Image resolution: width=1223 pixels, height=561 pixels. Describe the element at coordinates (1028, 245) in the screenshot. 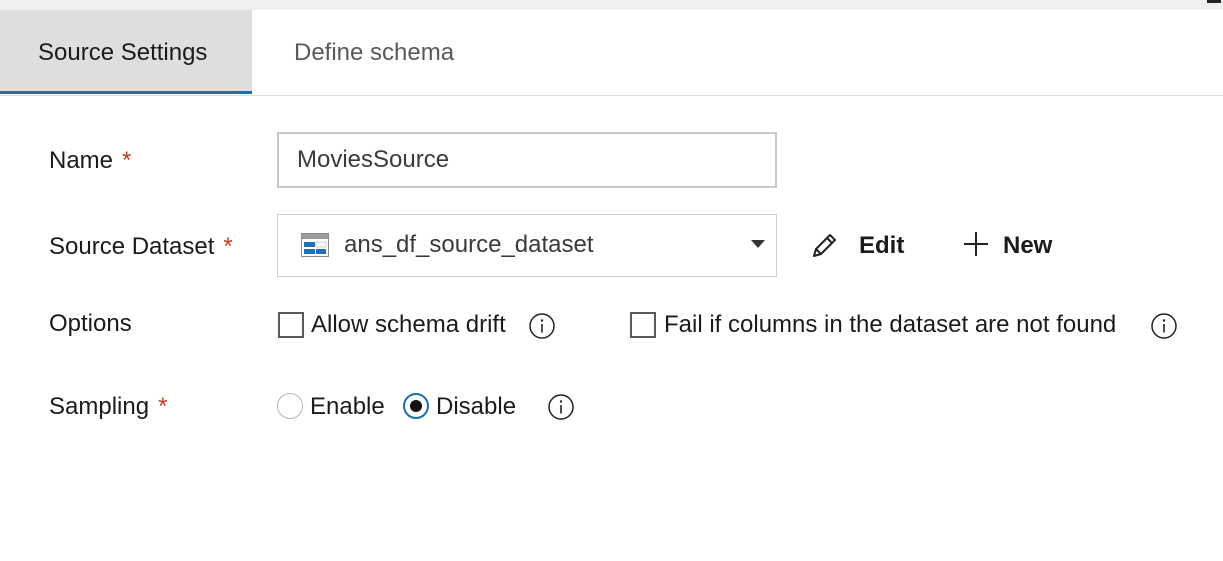

I see `new-label: New` at that location.